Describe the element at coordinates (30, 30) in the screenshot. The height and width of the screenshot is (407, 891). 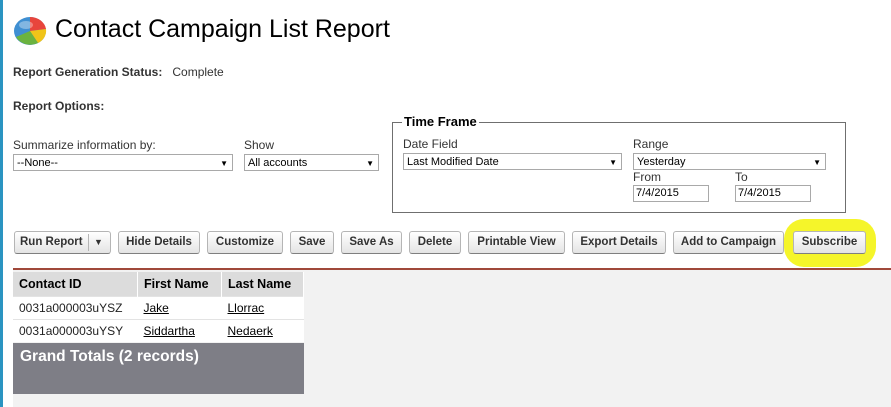
I see `report-chart-icon` at that location.